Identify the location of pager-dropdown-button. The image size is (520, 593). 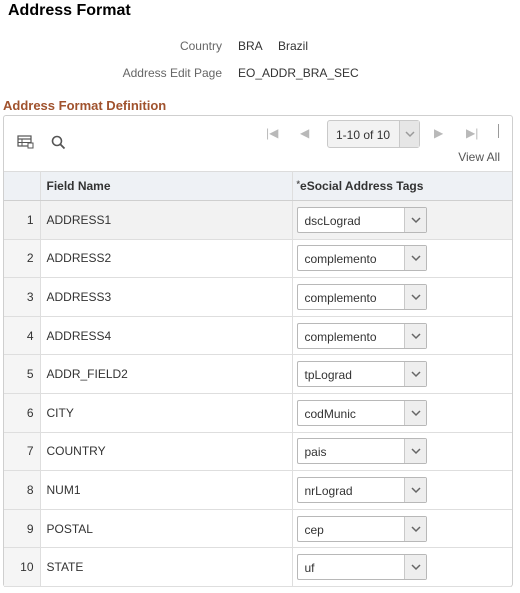
(409, 134).